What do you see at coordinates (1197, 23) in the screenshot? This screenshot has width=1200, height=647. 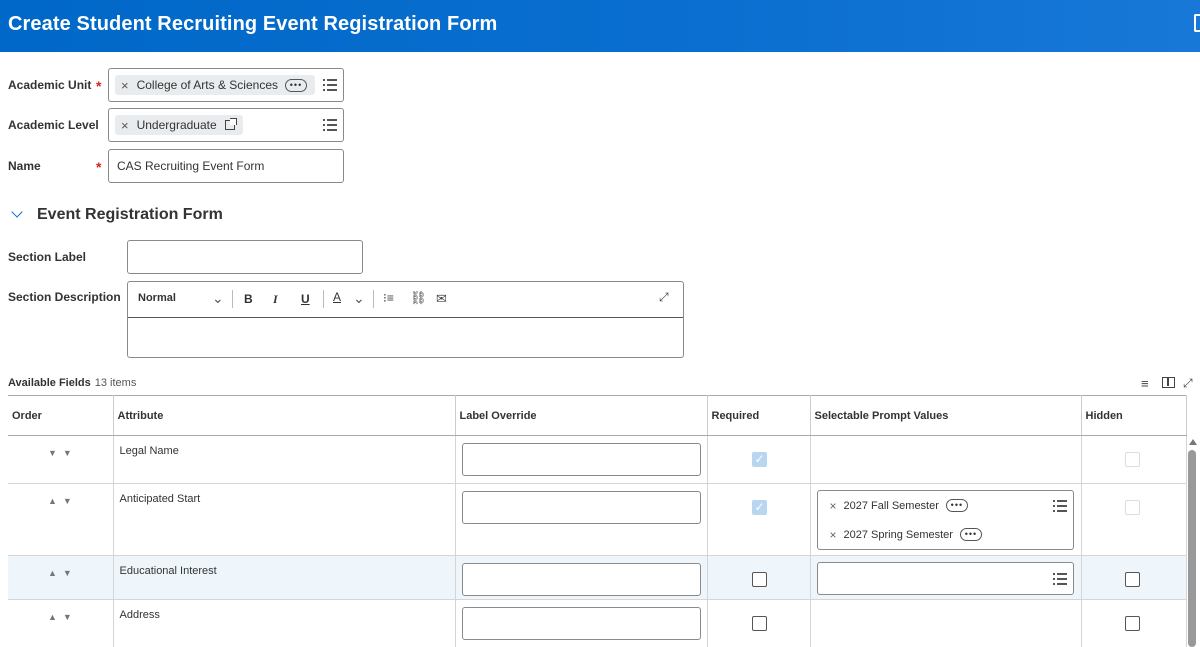 I see `header-action-icon` at bounding box center [1197, 23].